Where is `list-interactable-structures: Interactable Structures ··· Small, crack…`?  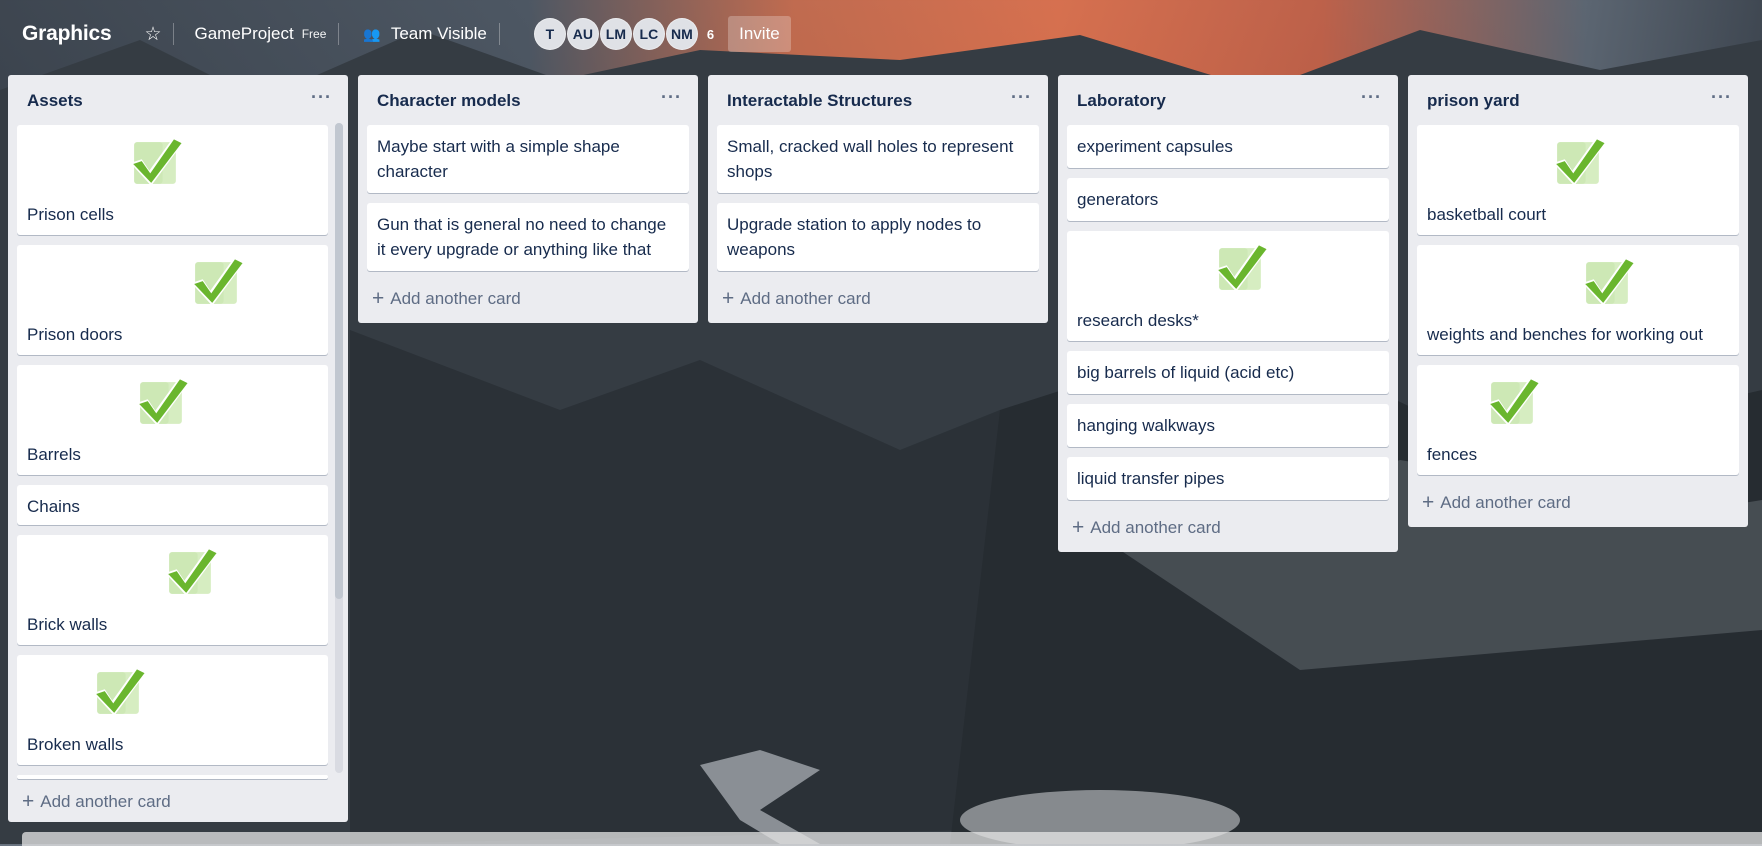 list-interactable-structures: Interactable Structures ··· Small, crack… is located at coordinates (878, 199).